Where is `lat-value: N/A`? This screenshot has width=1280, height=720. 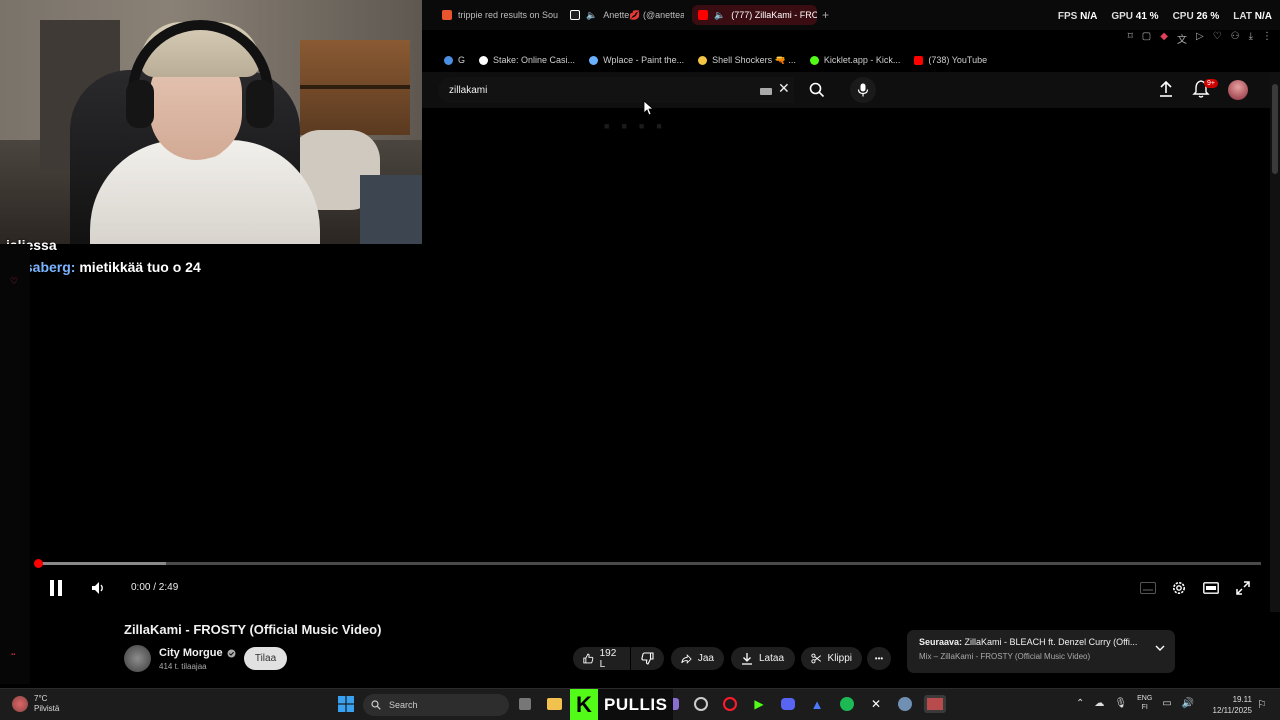
lat-value: N/A is located at coordinates (1263, 16).